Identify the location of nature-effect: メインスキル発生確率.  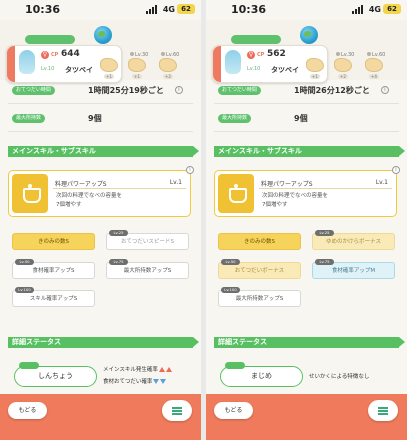
(137, 369).